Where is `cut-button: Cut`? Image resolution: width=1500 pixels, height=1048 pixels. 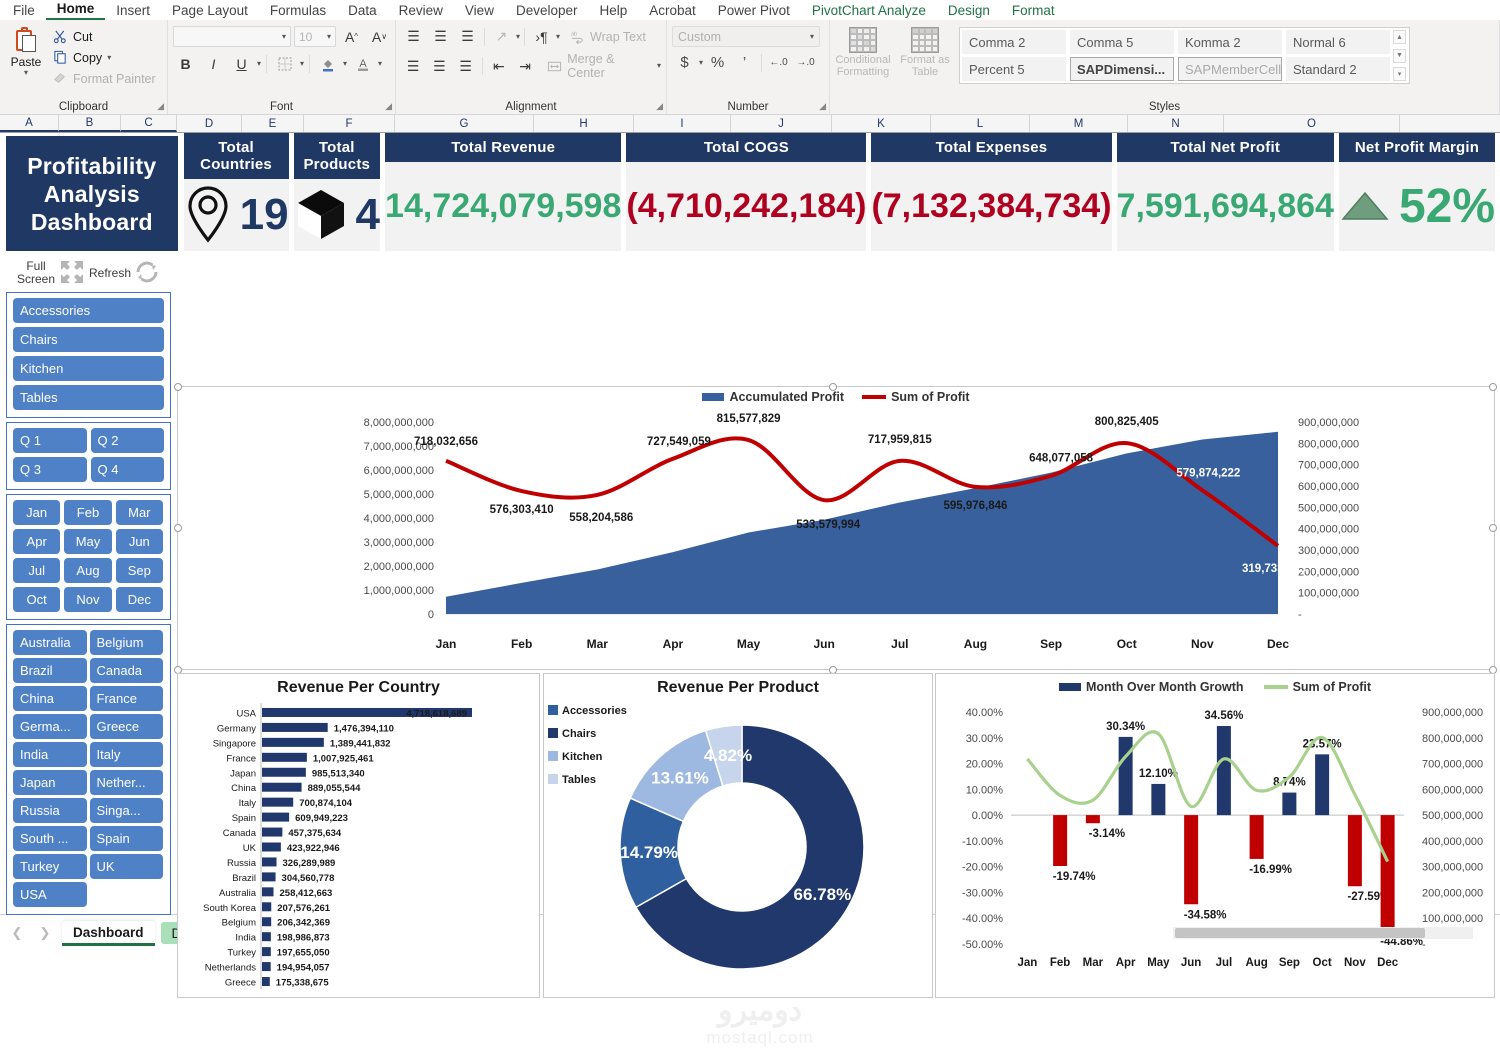 cut-button: Cut is located at coordinates (104, 36).